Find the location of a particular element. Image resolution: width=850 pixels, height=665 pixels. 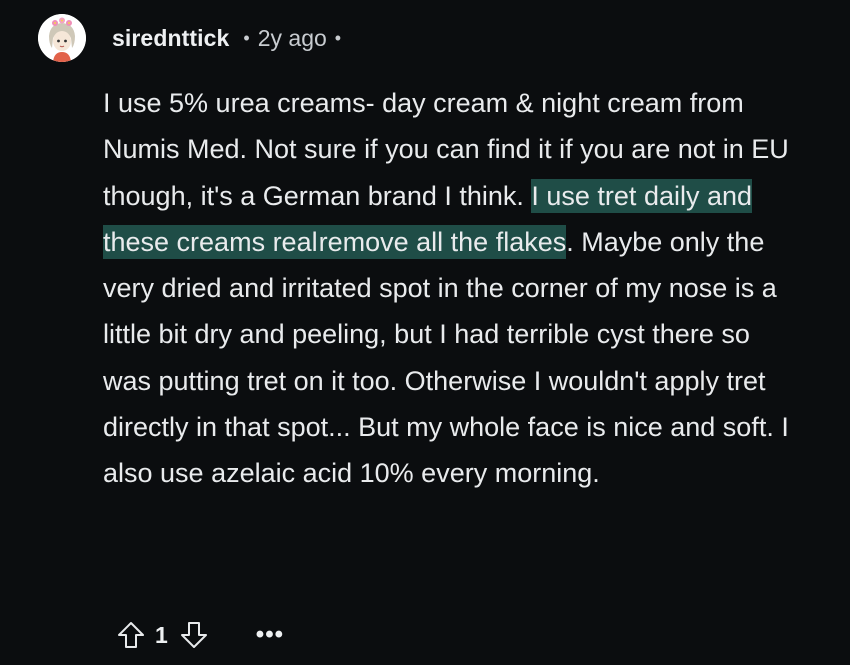

avatar is located at coordinates (62, 38).